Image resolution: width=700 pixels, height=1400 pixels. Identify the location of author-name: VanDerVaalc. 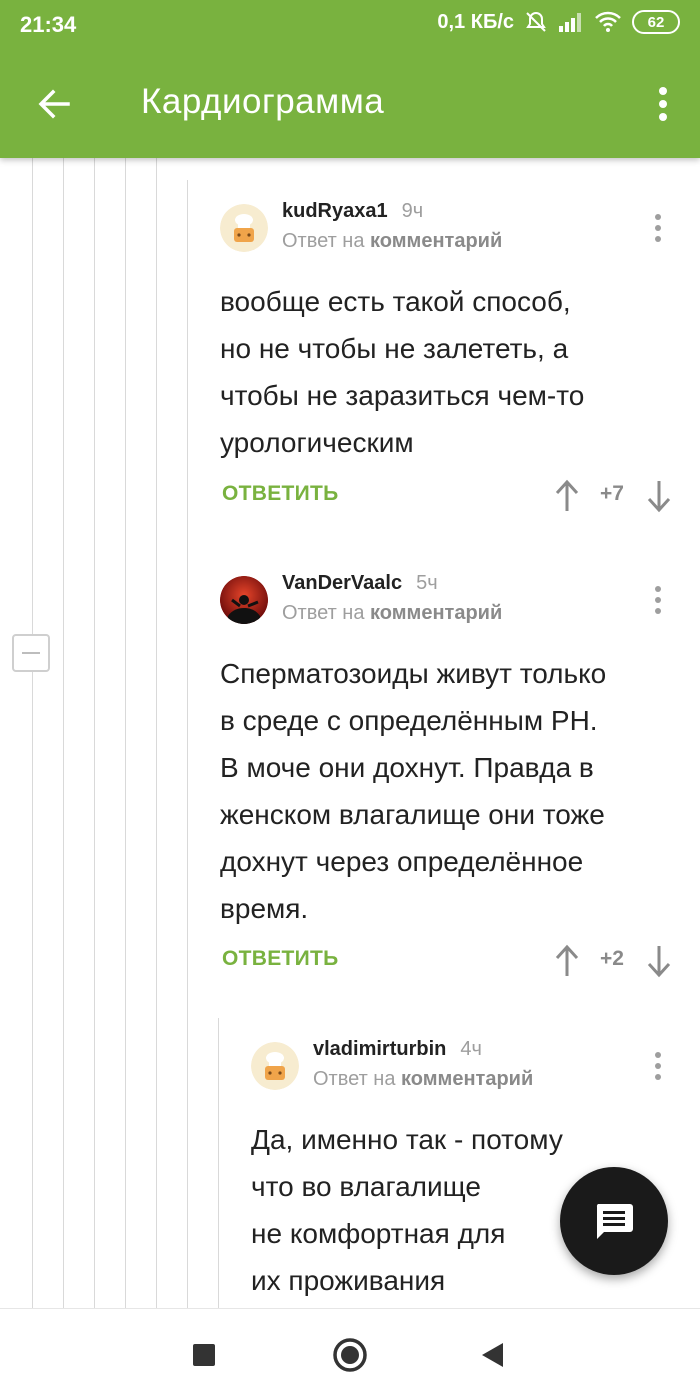
(342, 583).